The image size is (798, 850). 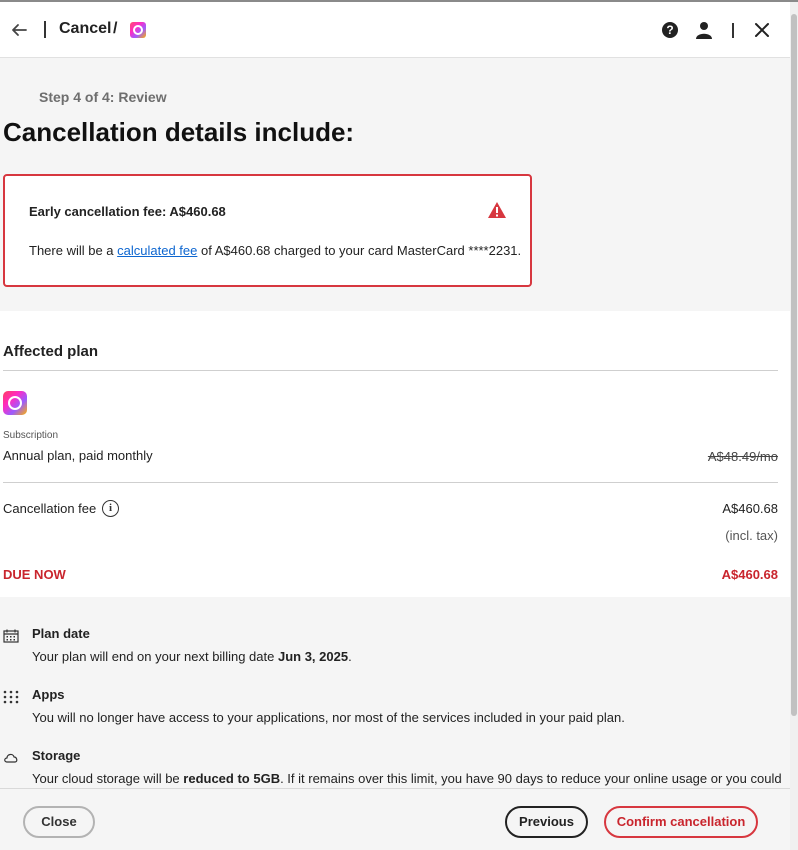 What do you see at coordinates (85, 28) in the screenshot?
I see `breadcrumb-cancel: Cancel` at bounding box center [85, 28].